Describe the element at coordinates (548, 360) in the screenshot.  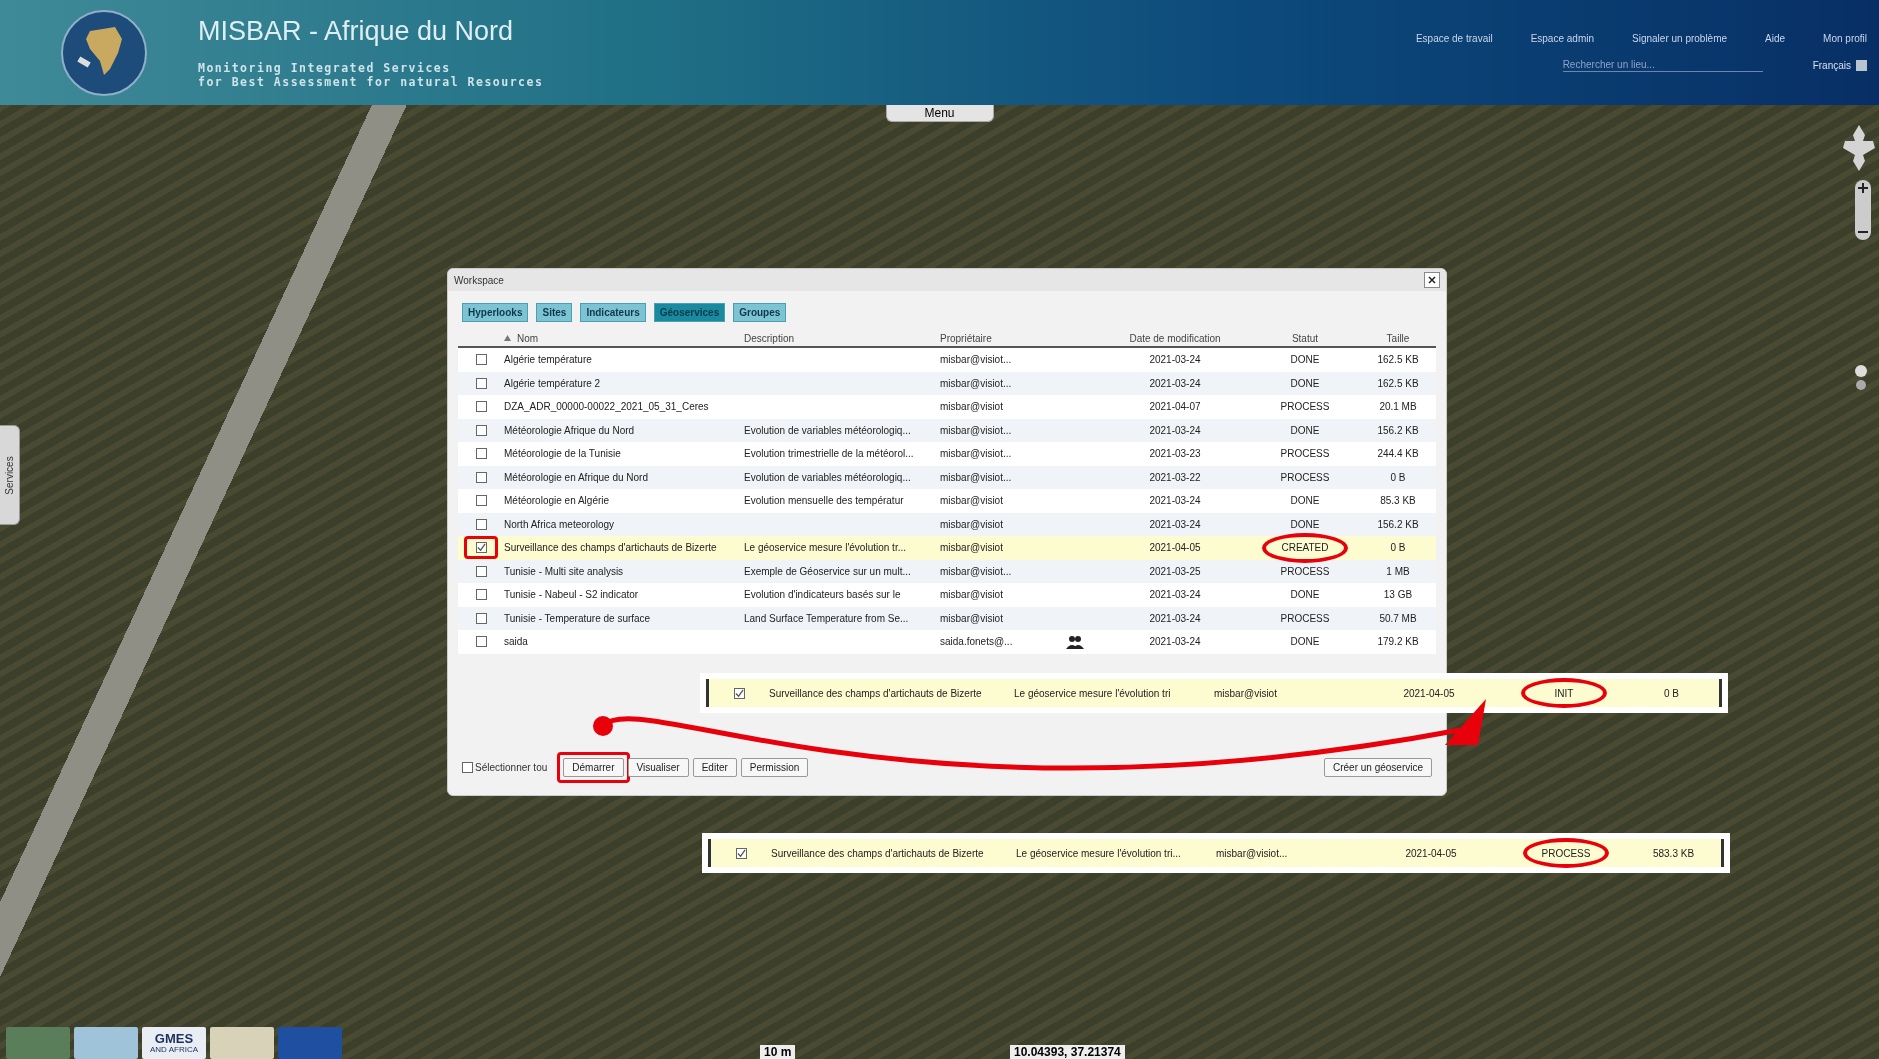
I see `table-cell-text: Algérie température` at that location.